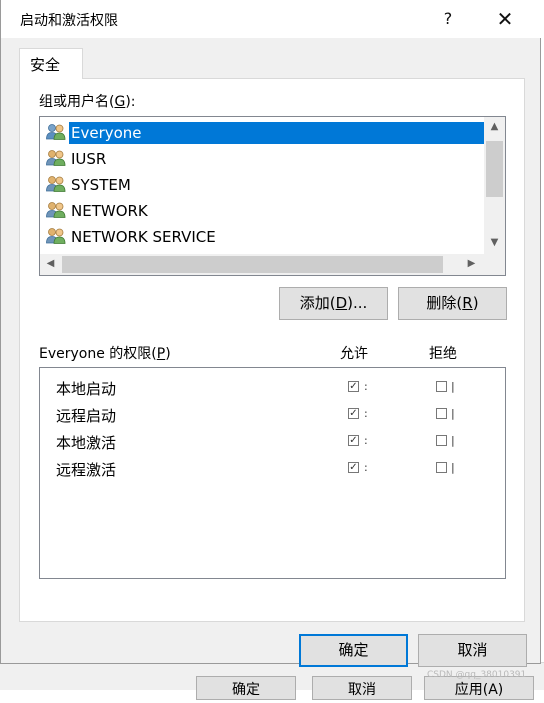  Describe the element at coordinates (271, 19) in the screenshot. I see `title-bar: 启动和激活权限 ? ✕` at that location.